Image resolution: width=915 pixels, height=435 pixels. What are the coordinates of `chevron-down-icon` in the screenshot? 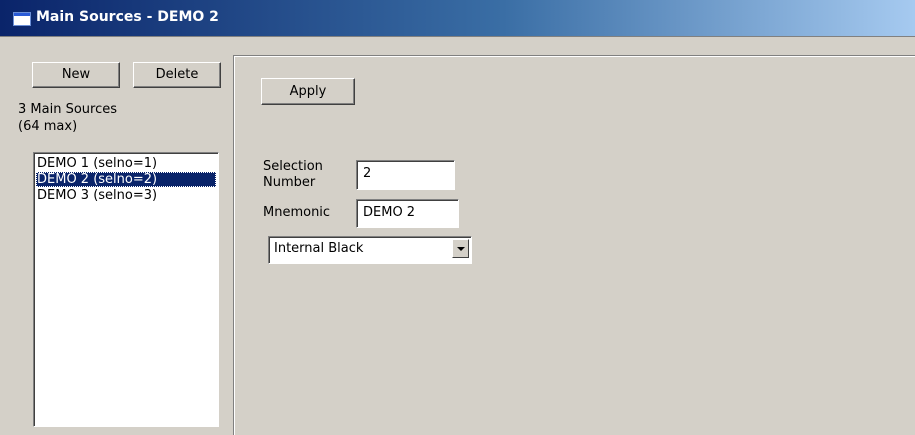 It's located at (460, 248).